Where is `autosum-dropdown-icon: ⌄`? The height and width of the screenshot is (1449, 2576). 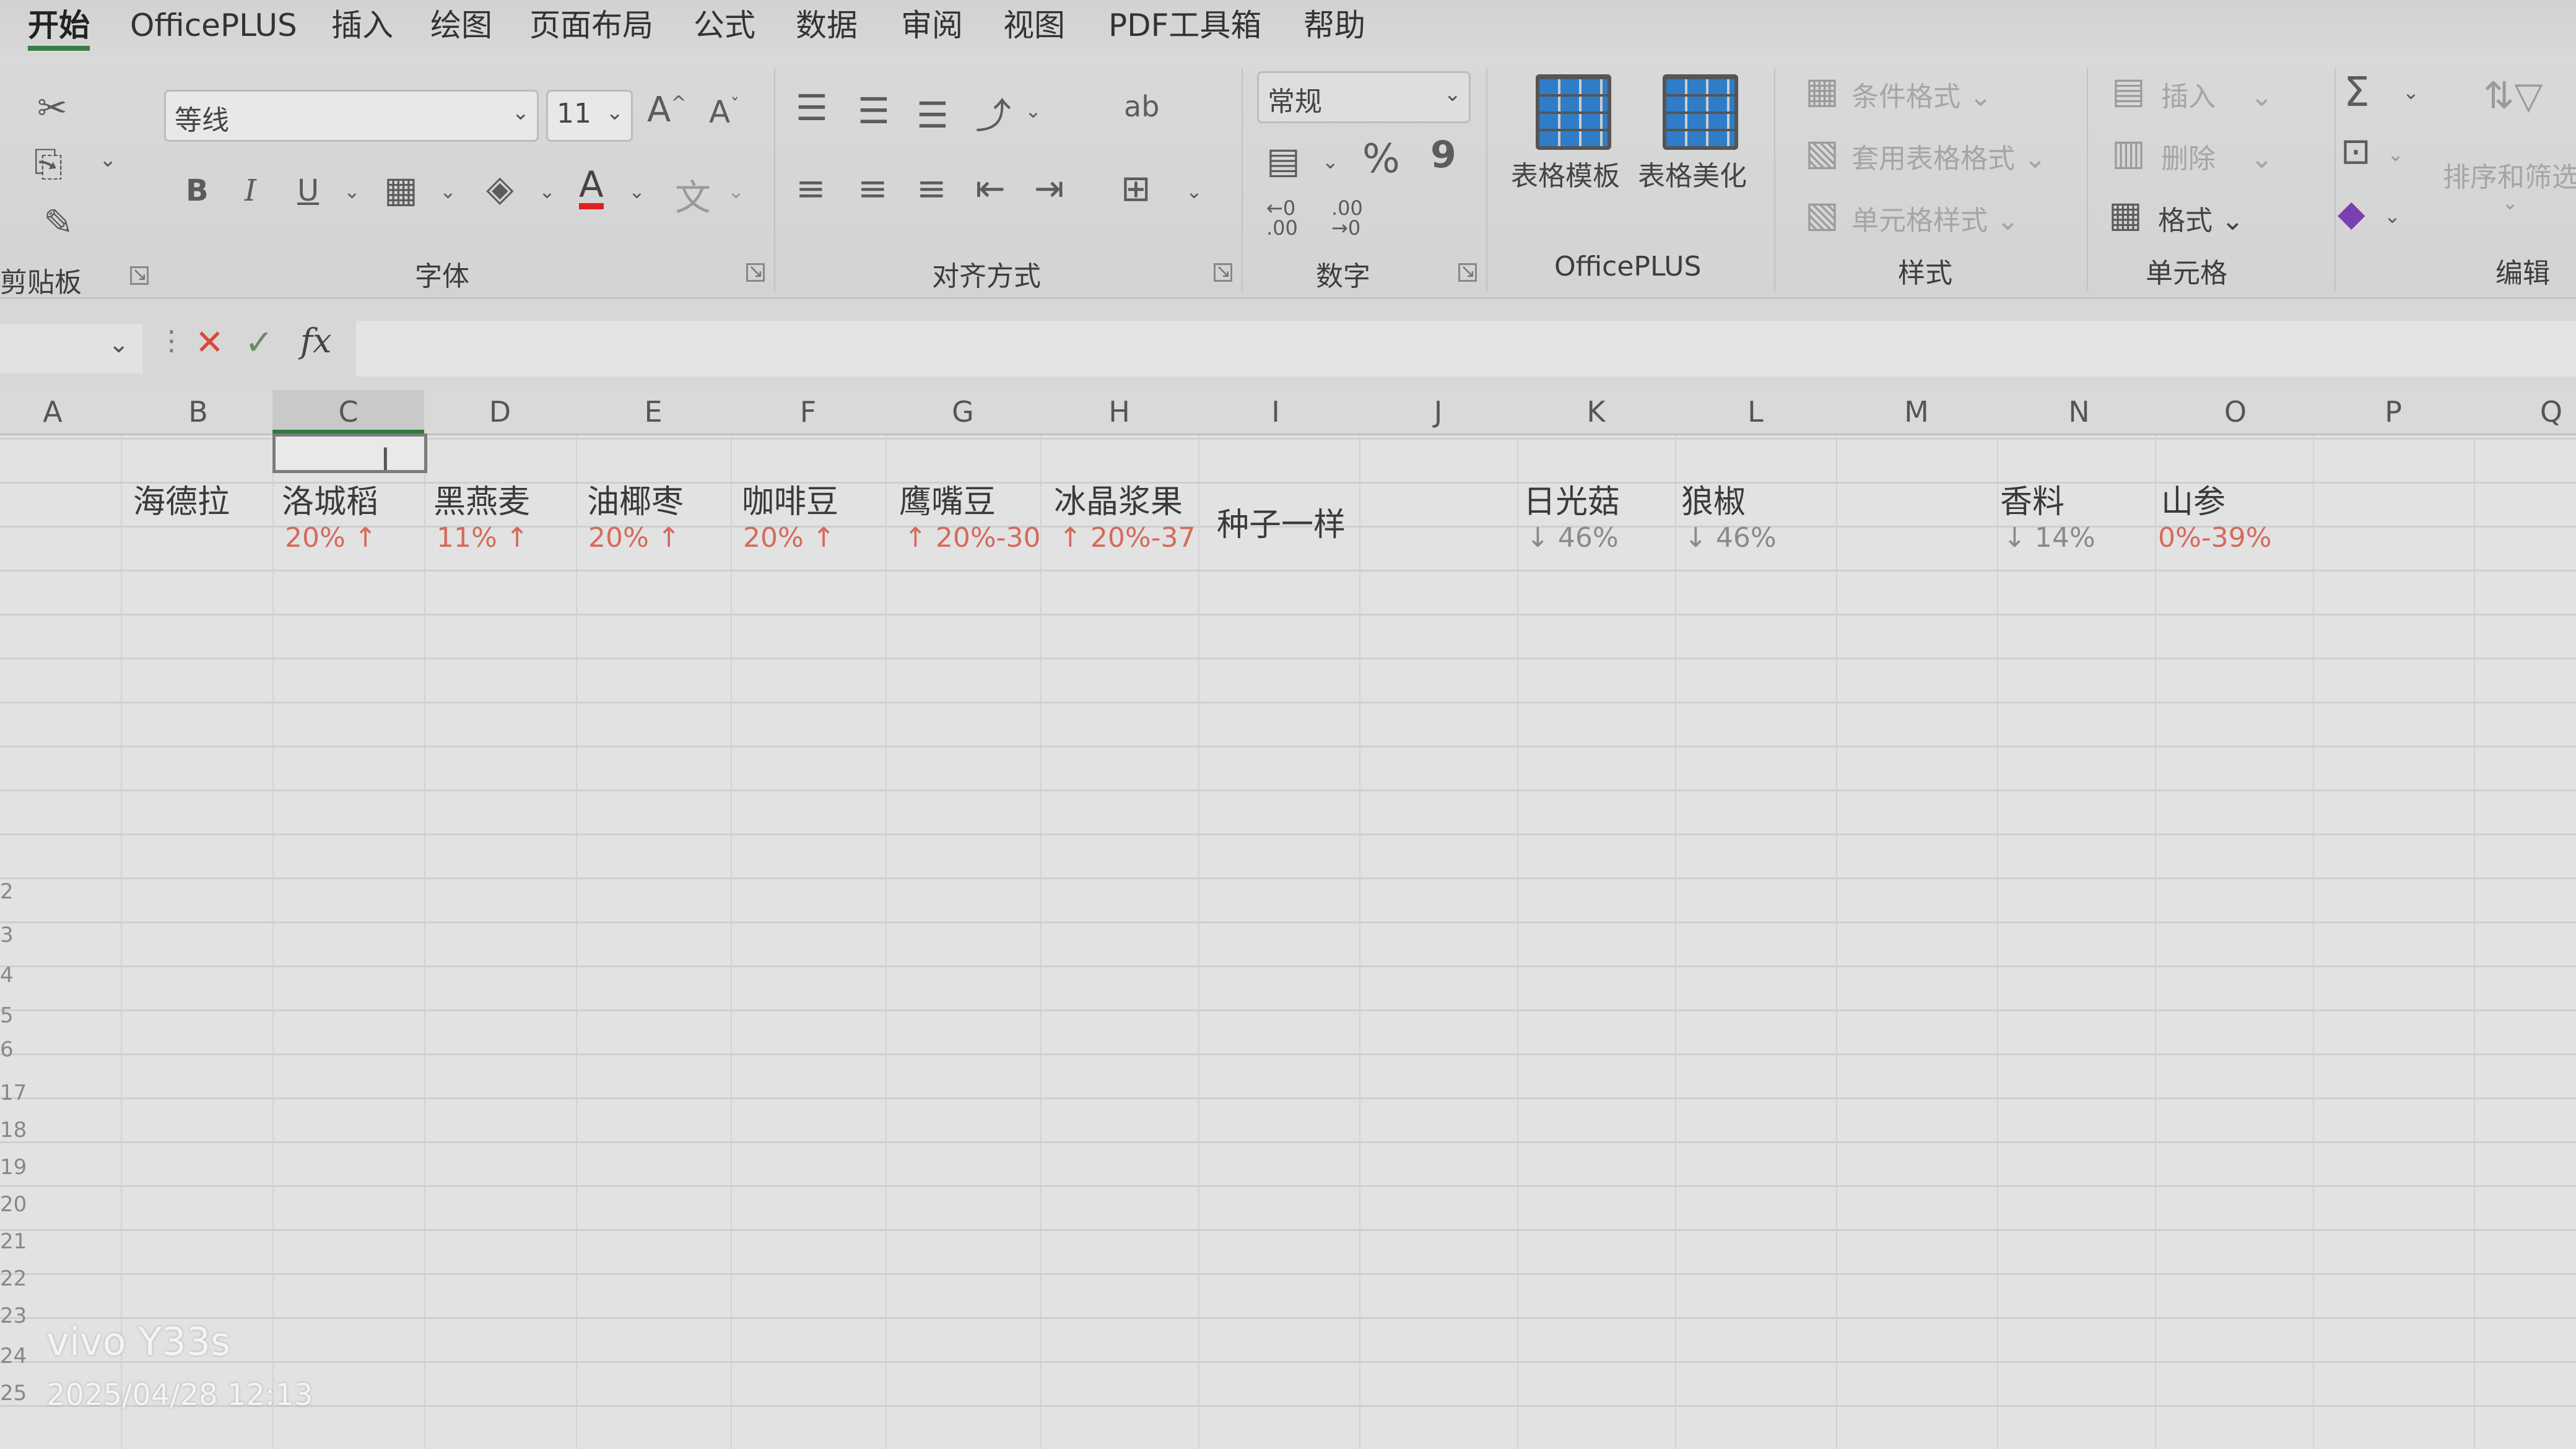
autosum-dropdown-icon: ⌄ is located at coordinates (2411, 92).